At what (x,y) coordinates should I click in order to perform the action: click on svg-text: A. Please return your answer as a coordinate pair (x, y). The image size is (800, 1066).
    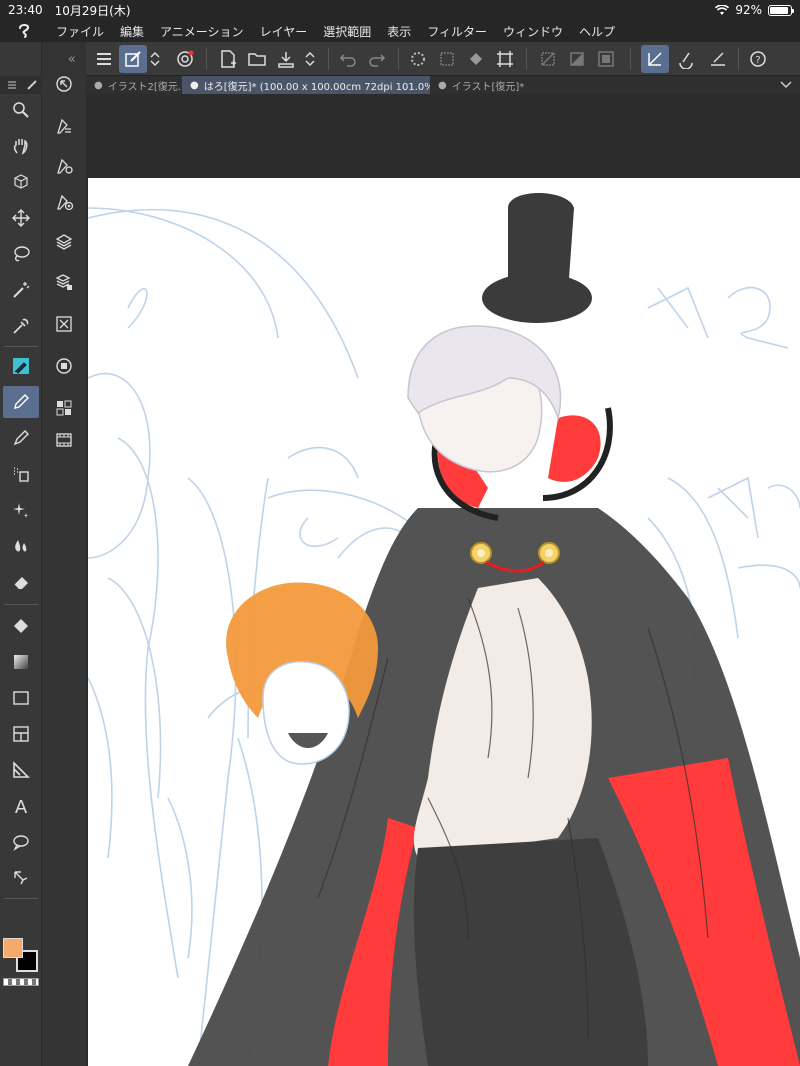
    Looking at the image, I should click on (21, 806).